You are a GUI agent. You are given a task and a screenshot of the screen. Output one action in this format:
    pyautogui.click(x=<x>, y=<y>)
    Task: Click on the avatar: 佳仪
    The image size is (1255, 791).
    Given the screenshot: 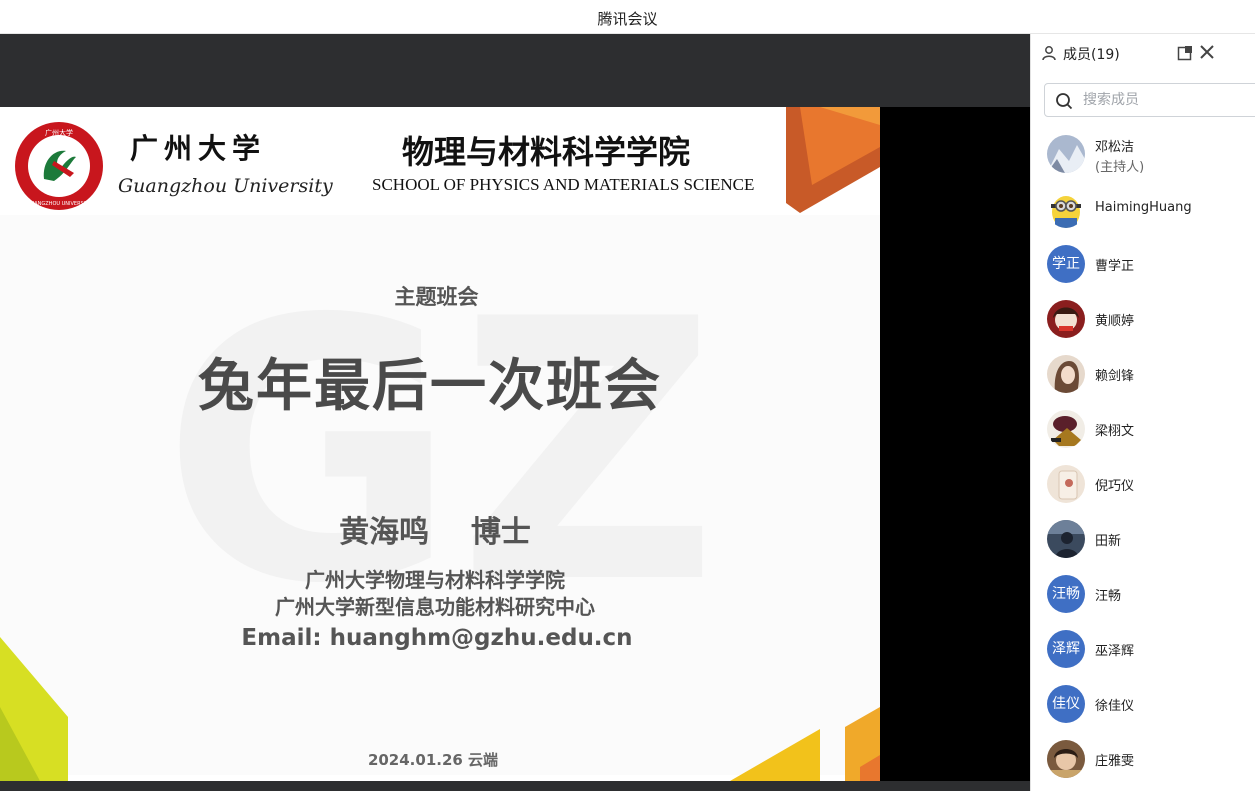 What is the action you would take?
    pyautogui.click(x=1066, y=704)
    